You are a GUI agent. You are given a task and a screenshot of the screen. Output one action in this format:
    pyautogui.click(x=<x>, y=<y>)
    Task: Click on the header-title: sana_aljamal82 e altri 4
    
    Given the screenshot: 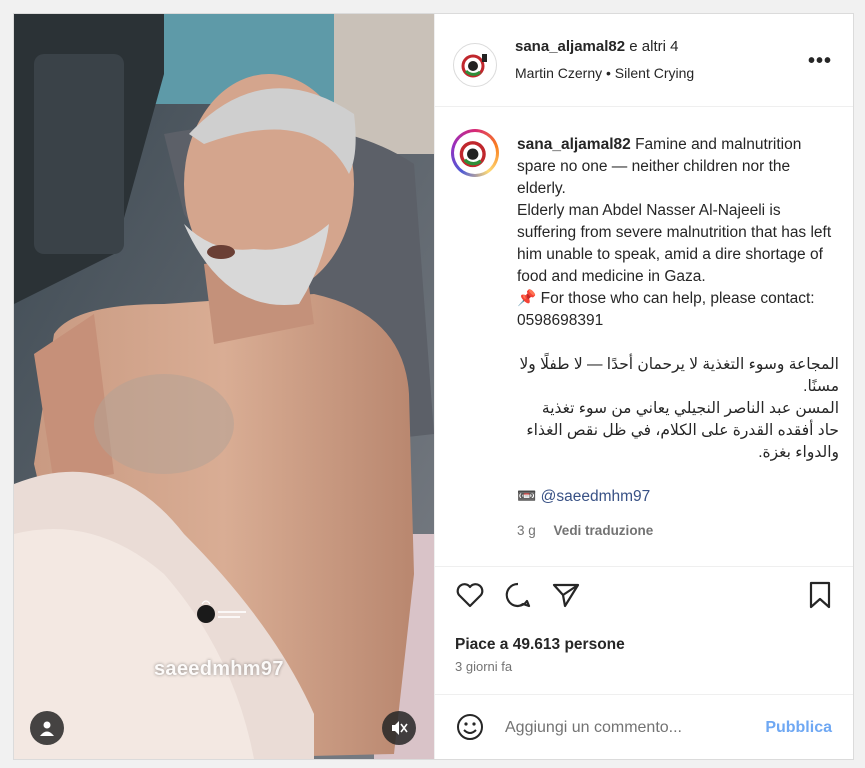 What is the action you would take?
    pyautogui.click(x=596, y=46)
    